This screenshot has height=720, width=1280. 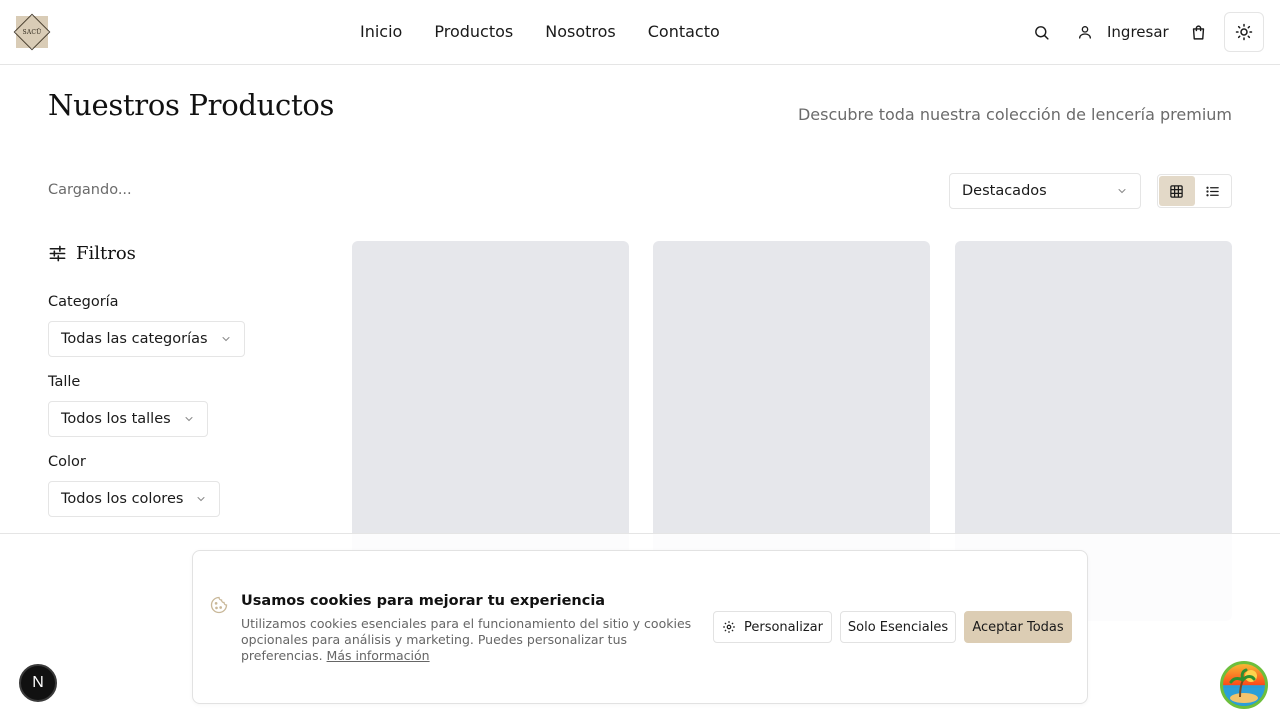 I want to click on logo-mark: SACŪ, so click(x=32, y=32).